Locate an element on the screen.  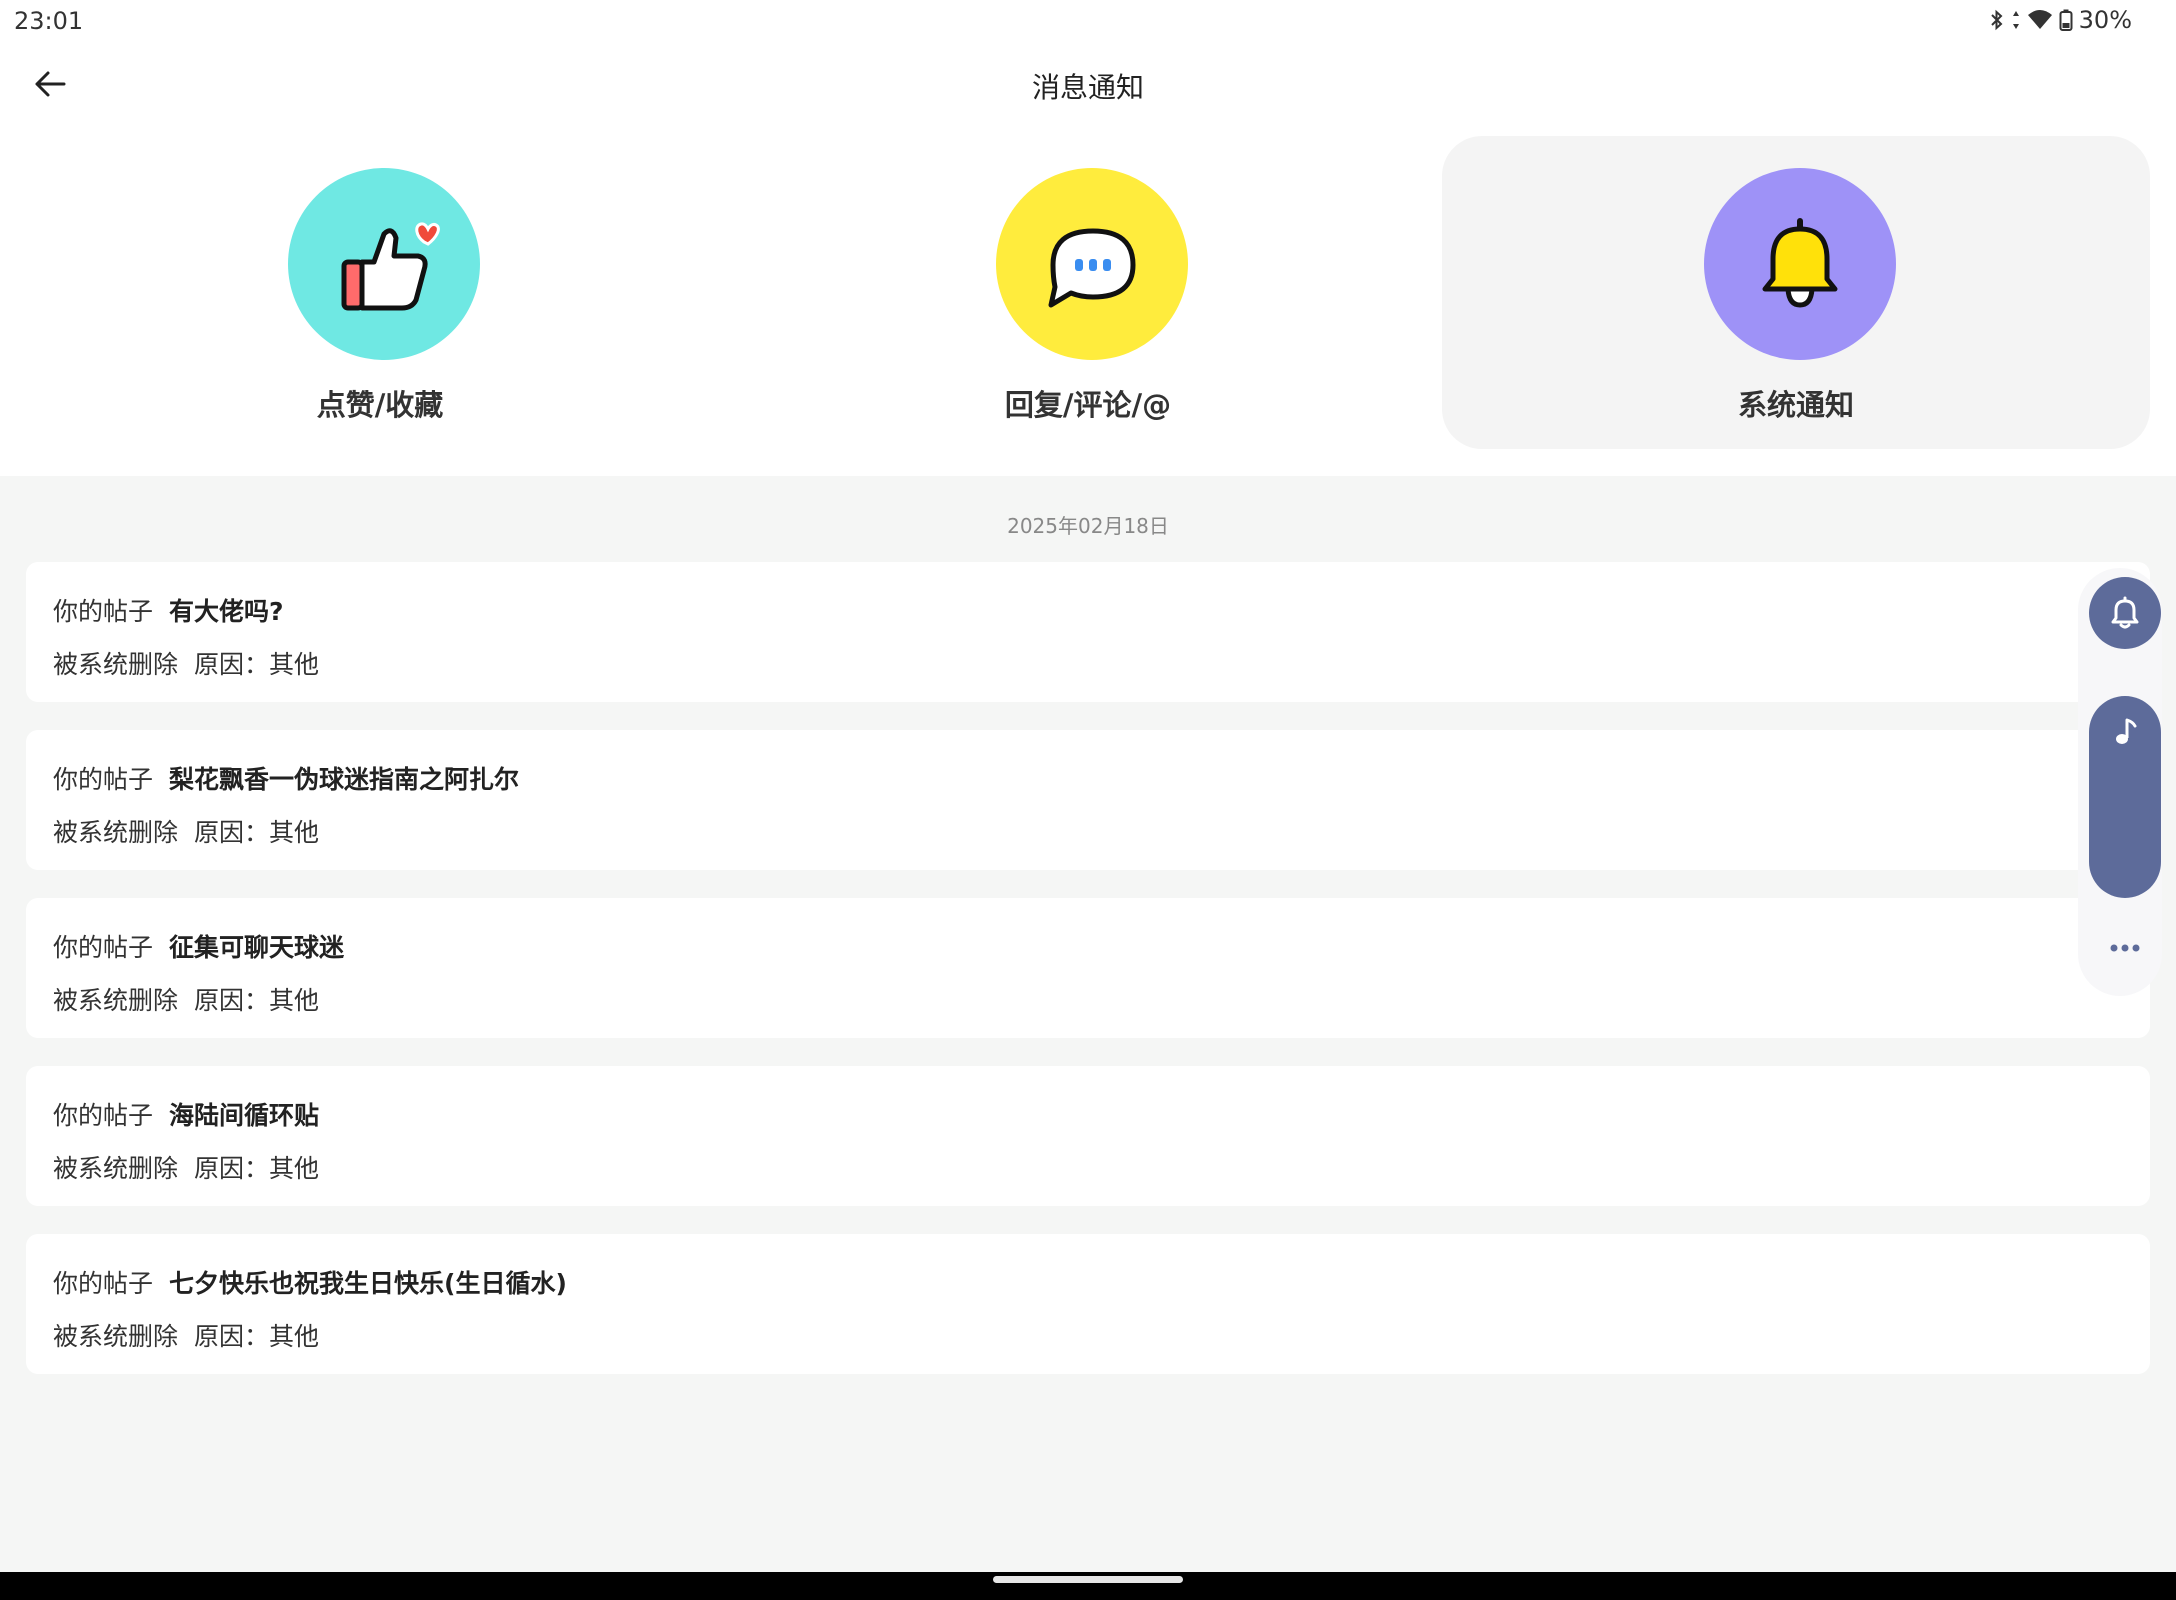
category-replies-comments: 回复/评论/@ is located at coordinates (1088, 292).